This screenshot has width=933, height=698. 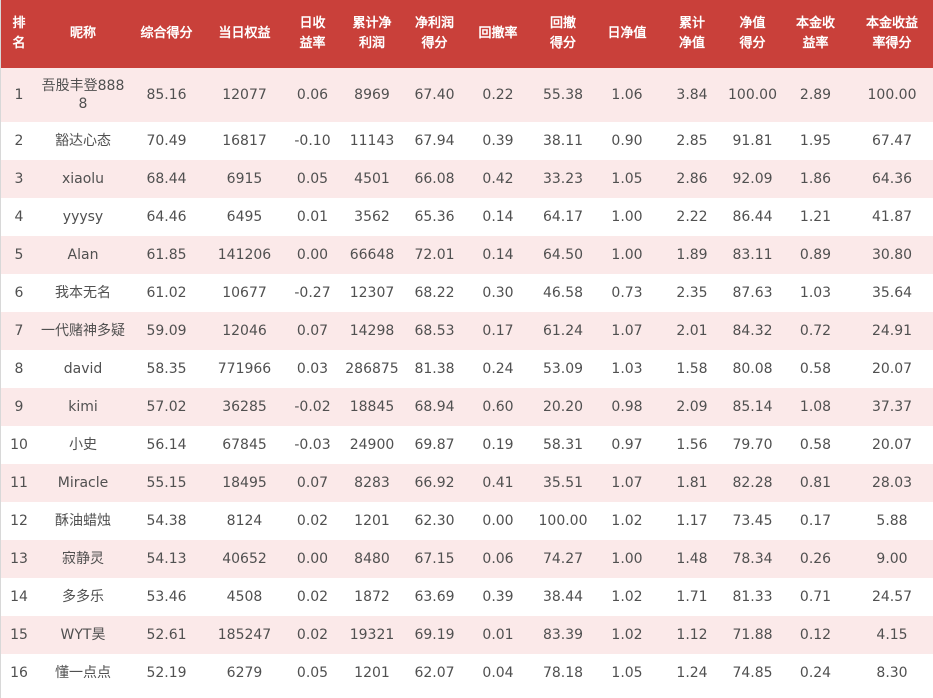 What do you see at coordinates (244, 179) in the screenshot?
I see `table-cell: 6915` at bounding box center [244, 179].